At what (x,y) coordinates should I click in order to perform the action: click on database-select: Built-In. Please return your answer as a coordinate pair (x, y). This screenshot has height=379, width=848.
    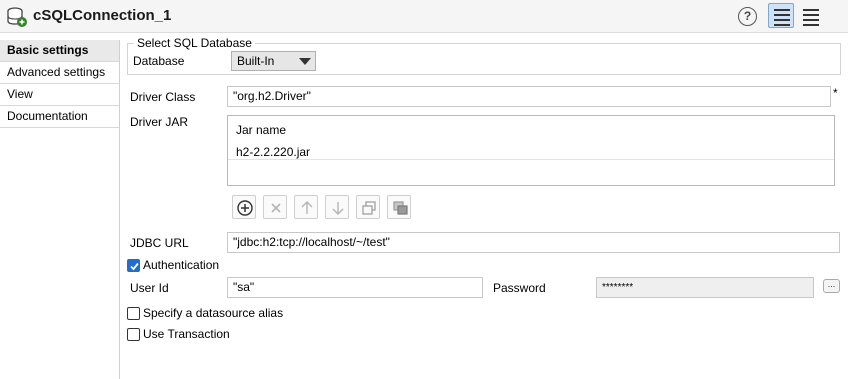
    Looking at the image, I should click on (273, 61).